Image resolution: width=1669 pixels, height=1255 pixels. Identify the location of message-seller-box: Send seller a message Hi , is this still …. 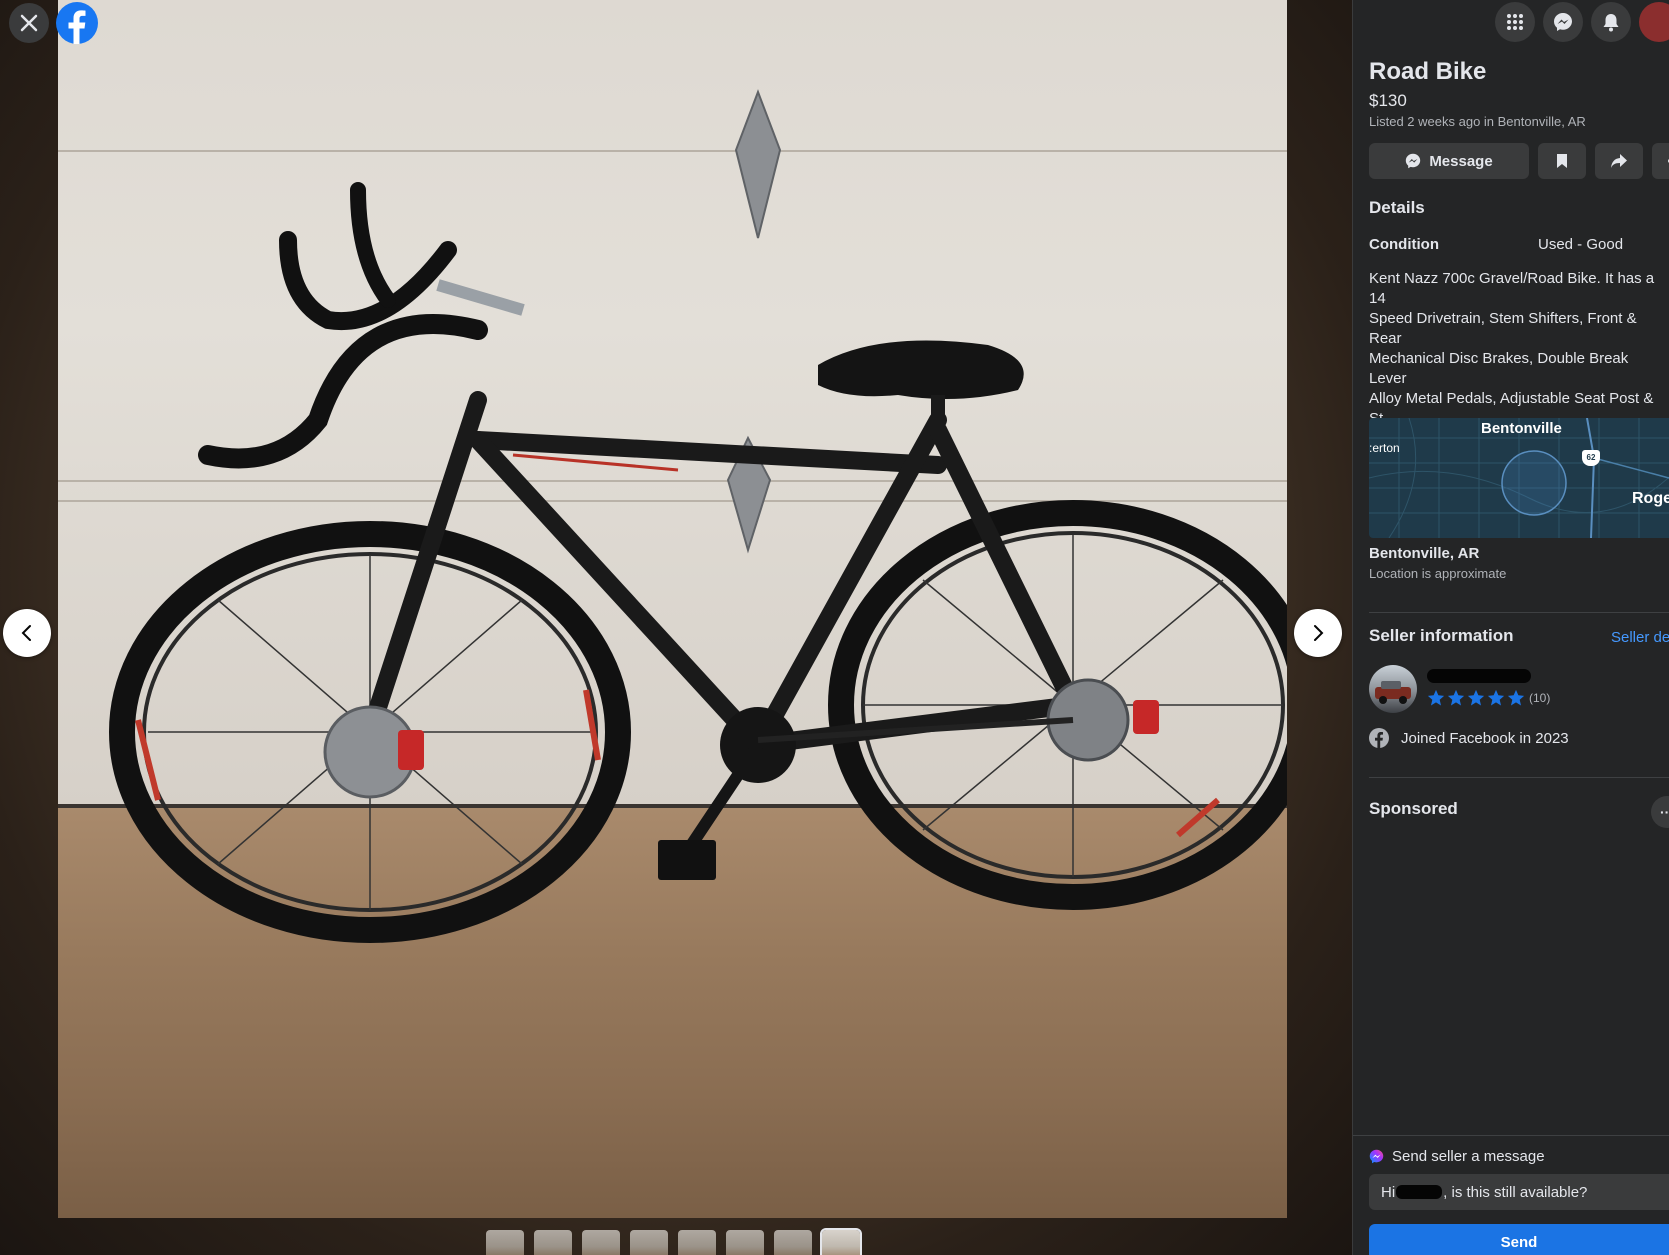
(1511, 1195).